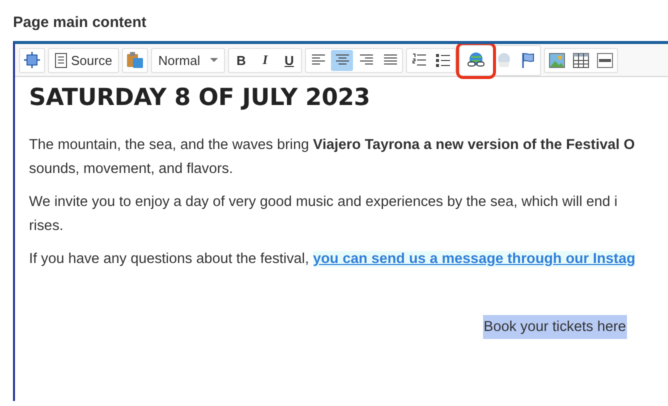  I want to click on align-center-icon, so click(342, 60).